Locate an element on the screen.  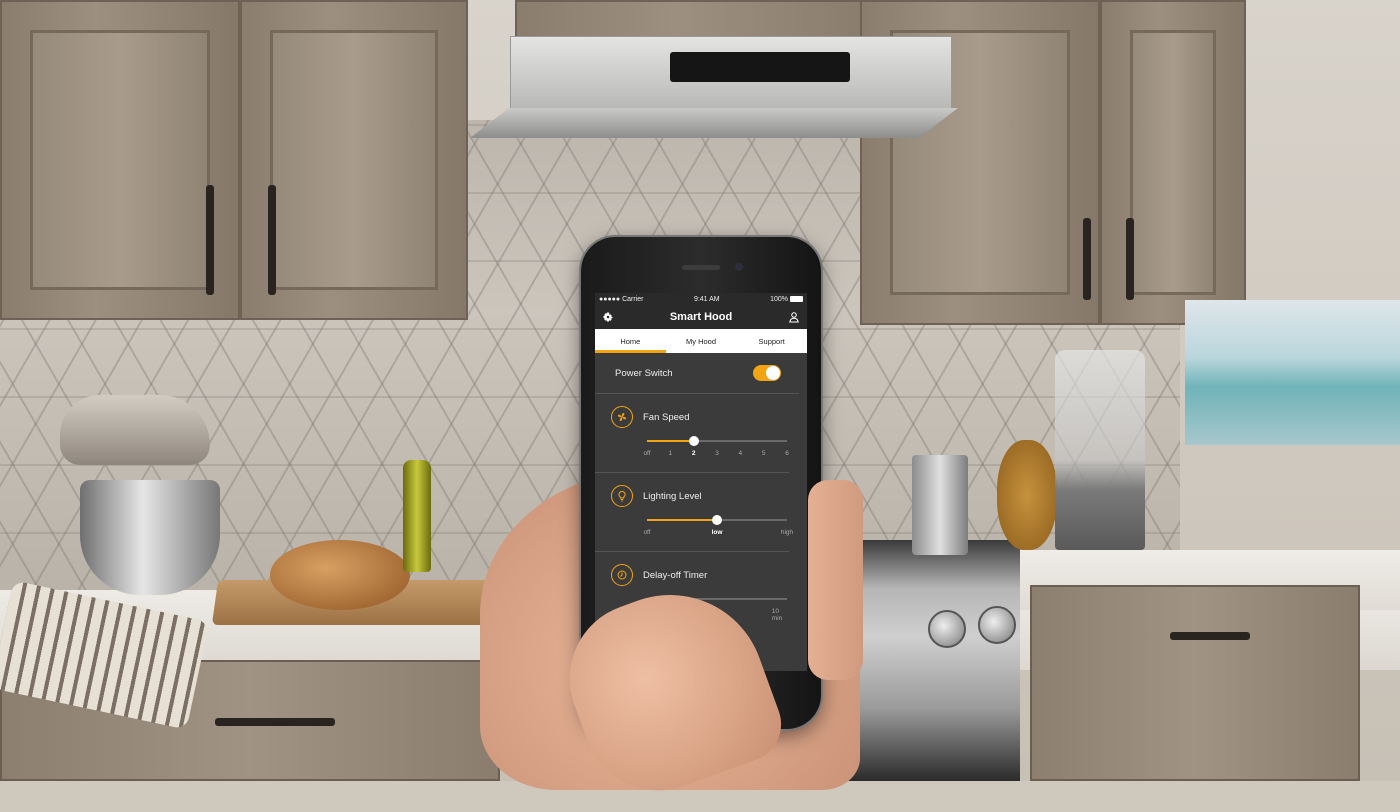
status-bar: ●●●●● Carrier 9:41 AM 100% is located at coordinates (701, 299).